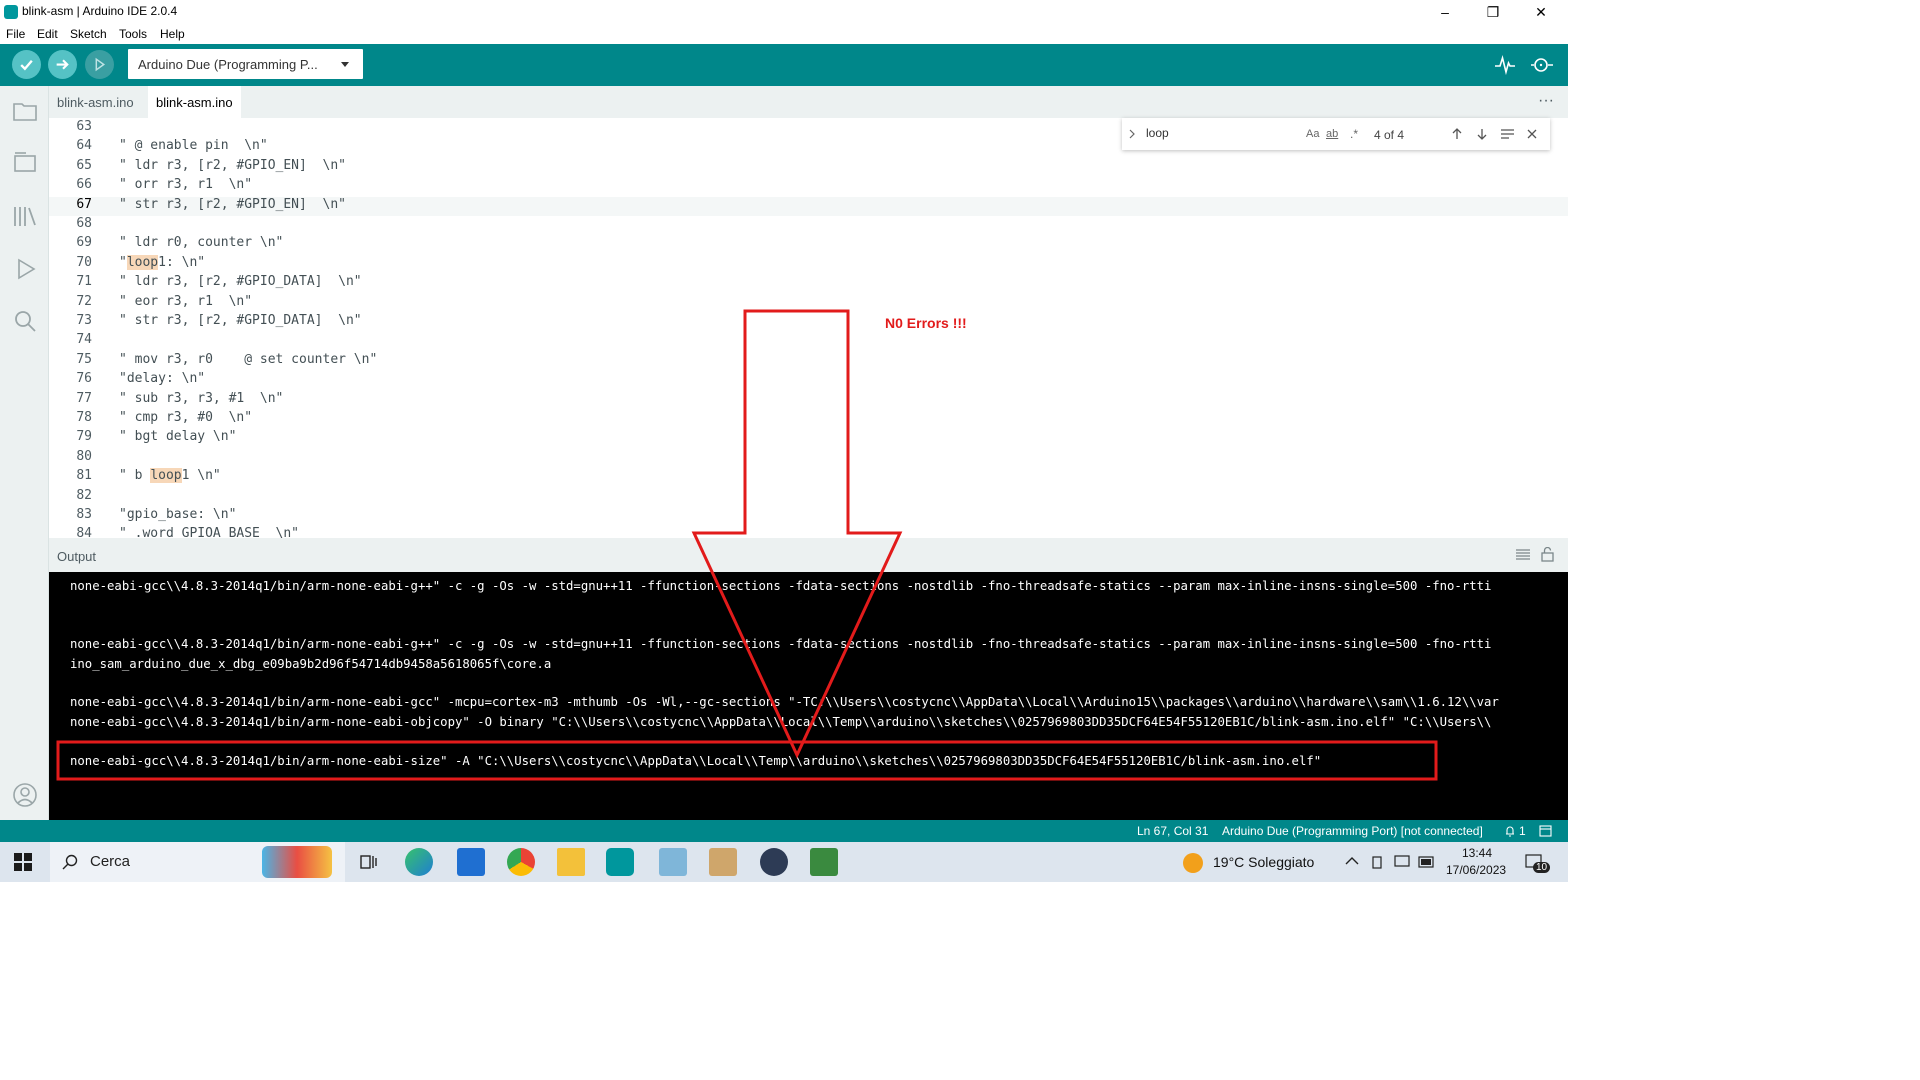  What do you see at coordinates (1402, 862) in the screenshot?
I see `display-icon` at bounding box center [1402, 862].